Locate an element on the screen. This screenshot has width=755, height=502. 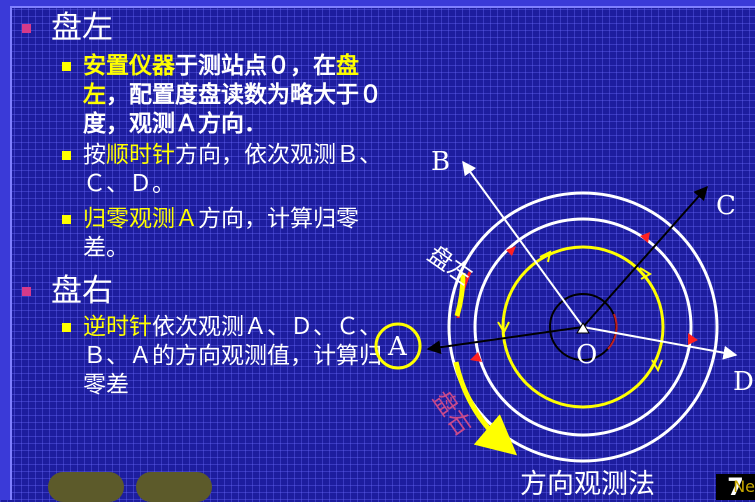
label-b: B is located at coordinates (440, 162).